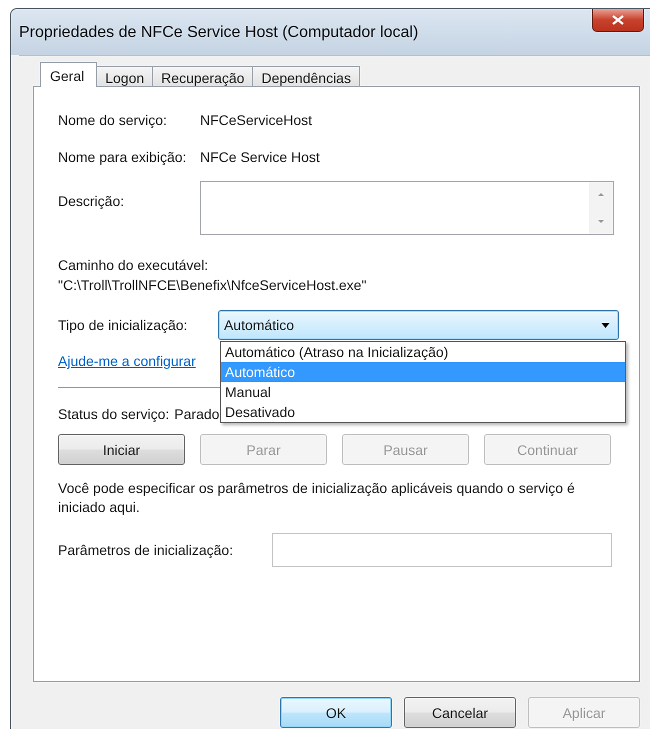 This screenshot has height=737, width=650. What do you see at coordinates (336, 712) in the screenshot?
I see `dialog-button: OK` at bounding box center [336, 712].